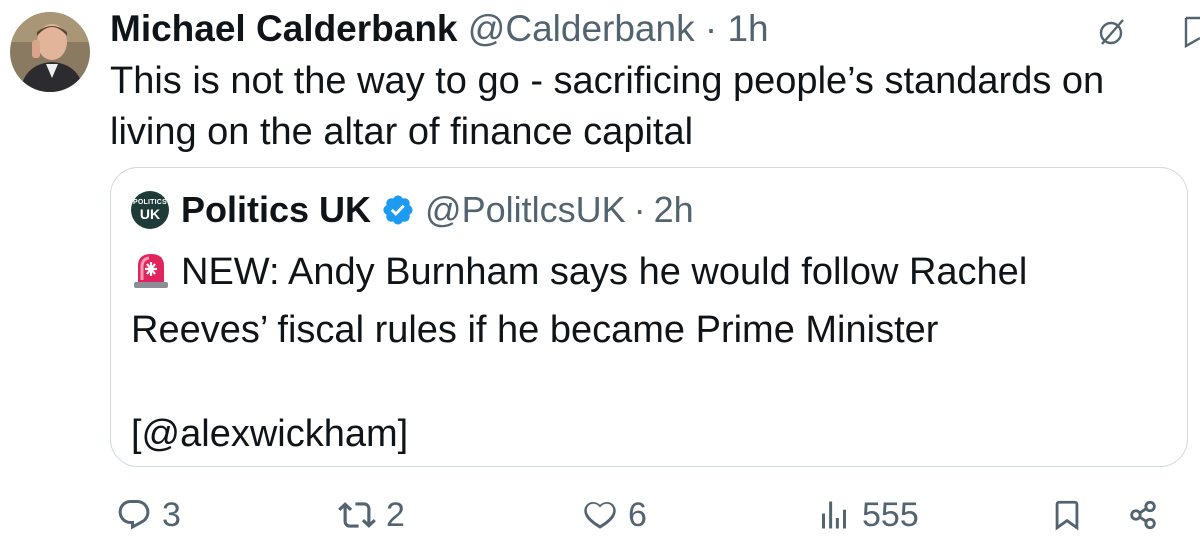 The width and height of the screenshot is (1200, 557). Describe the element at coordinates (134, 515) in the screenshot. I see `reply-icon` at that location.